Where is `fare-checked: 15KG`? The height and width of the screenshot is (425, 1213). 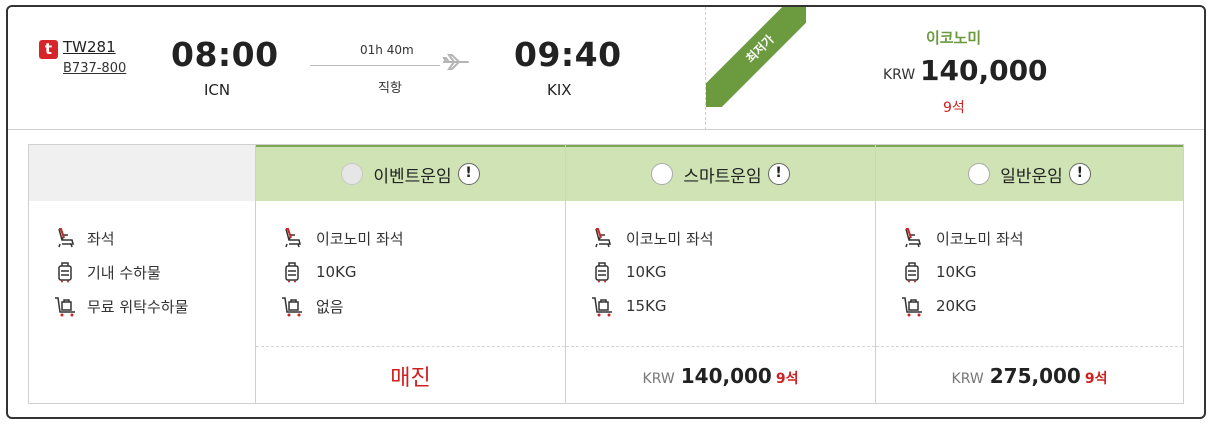
fare-checked: 15KG is located at coordinates (628, 306).